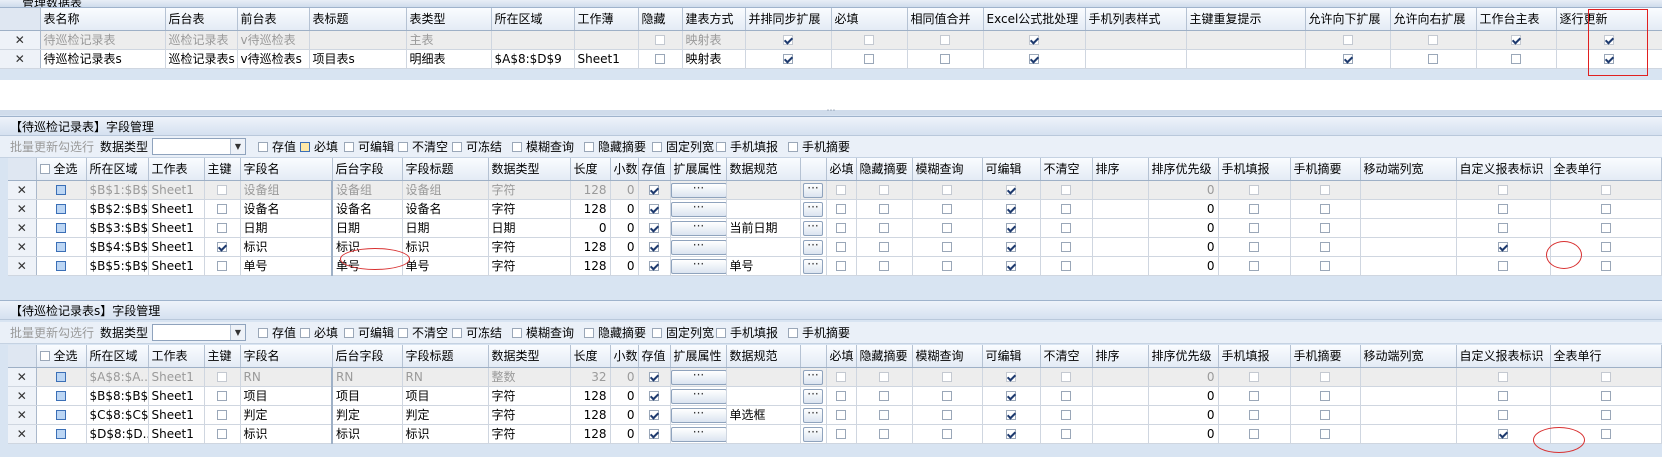 Image resolution: width=1662 pixels, height=457 pixels. What do you see at coordinates (947, 209) in the screenshot?
I see `fuzzy-query-checkbox` at bounding box center [947, 209].